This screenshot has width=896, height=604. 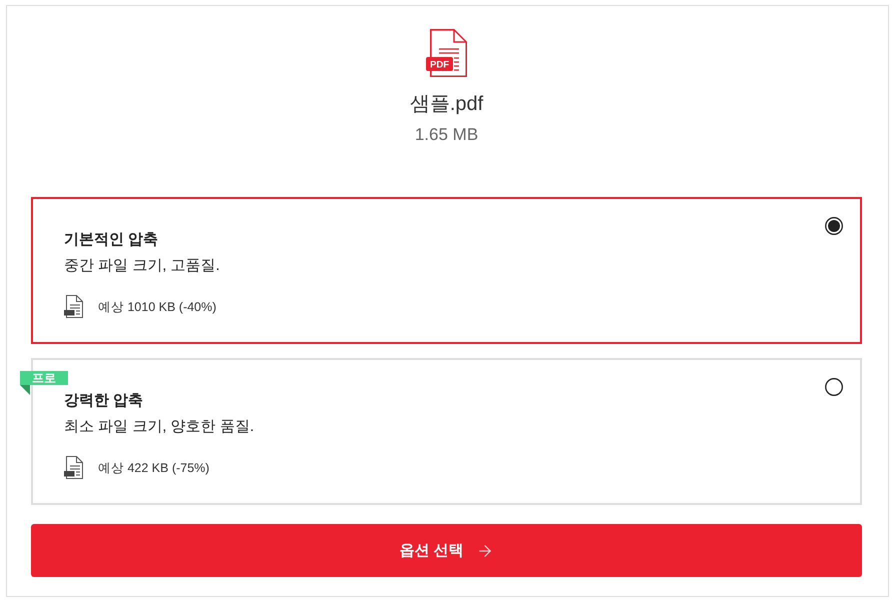 What do you see at coordinates (104, 401) in the screenshot?
I see `option-title: 강력한 압축` at bounding box center [104, 401].